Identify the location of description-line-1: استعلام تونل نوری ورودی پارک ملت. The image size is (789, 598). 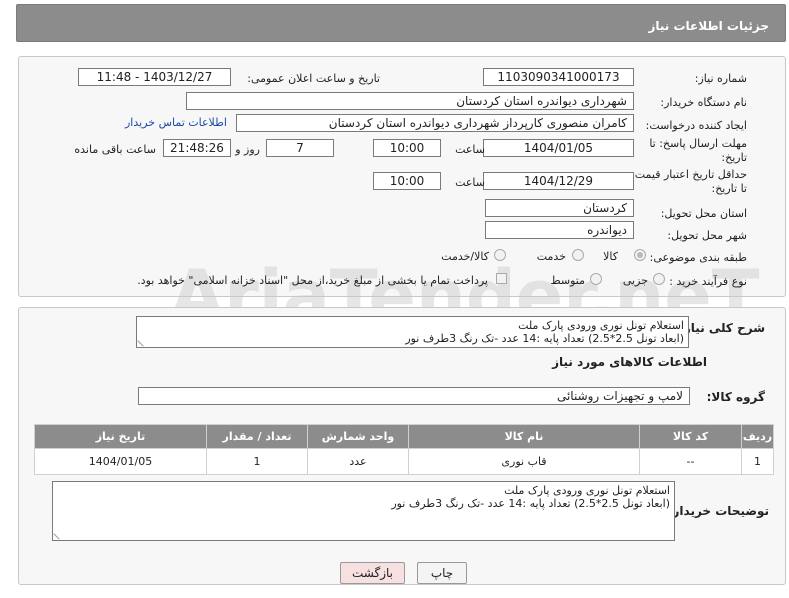
(601, 325).